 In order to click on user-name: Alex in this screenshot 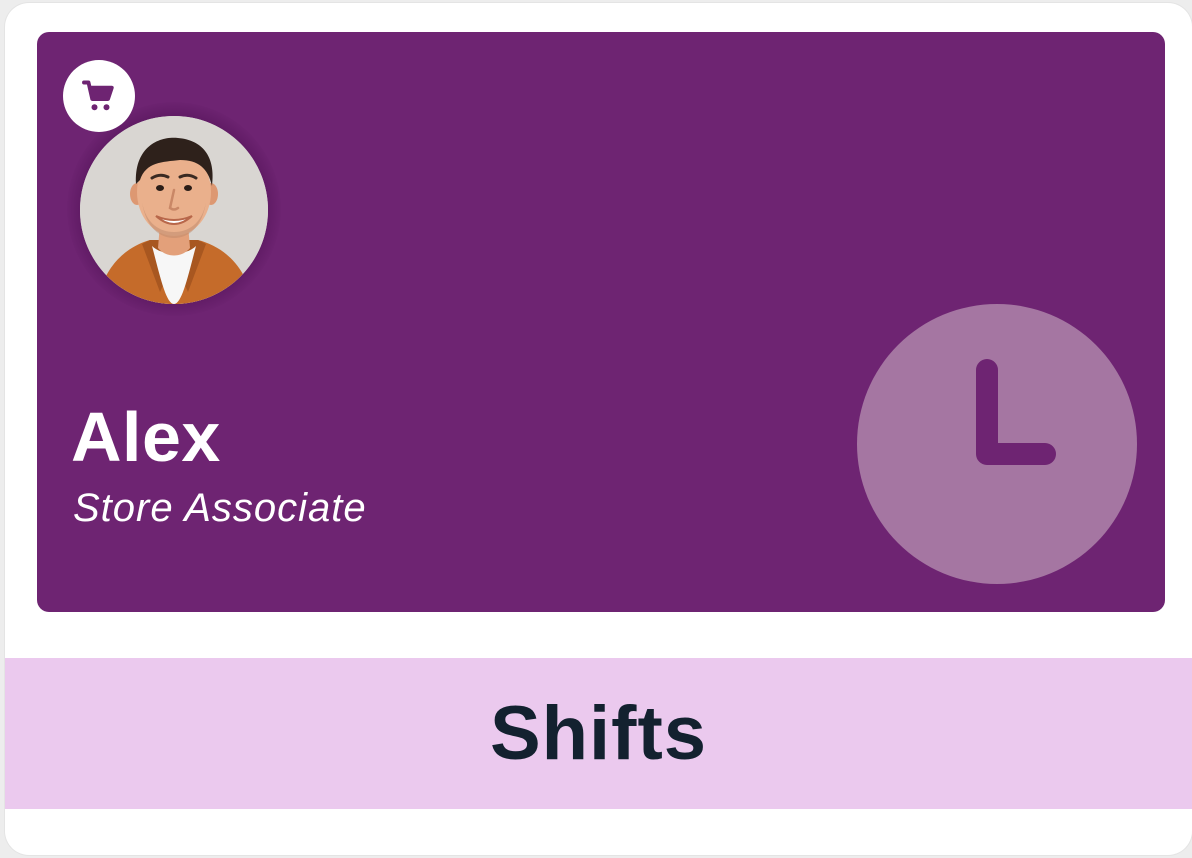, I will do `click(146, 437)`.